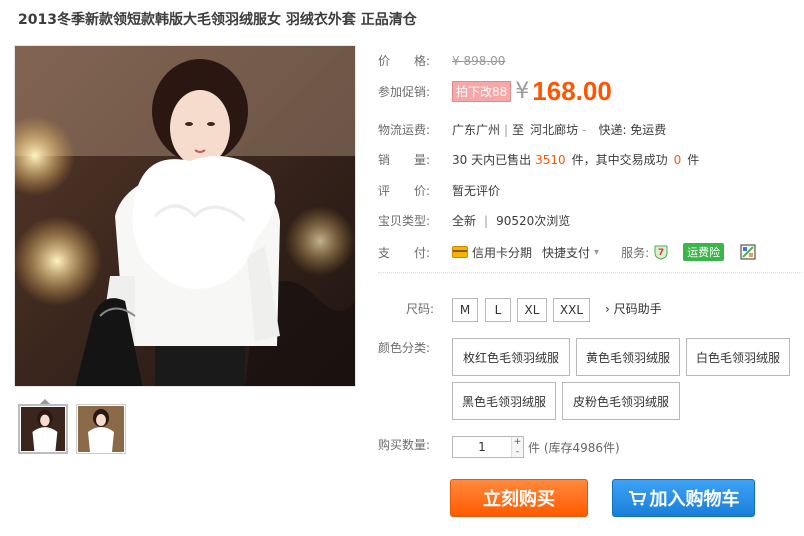  I want to click on ship-to-prefix: 至, so click(518, 130).